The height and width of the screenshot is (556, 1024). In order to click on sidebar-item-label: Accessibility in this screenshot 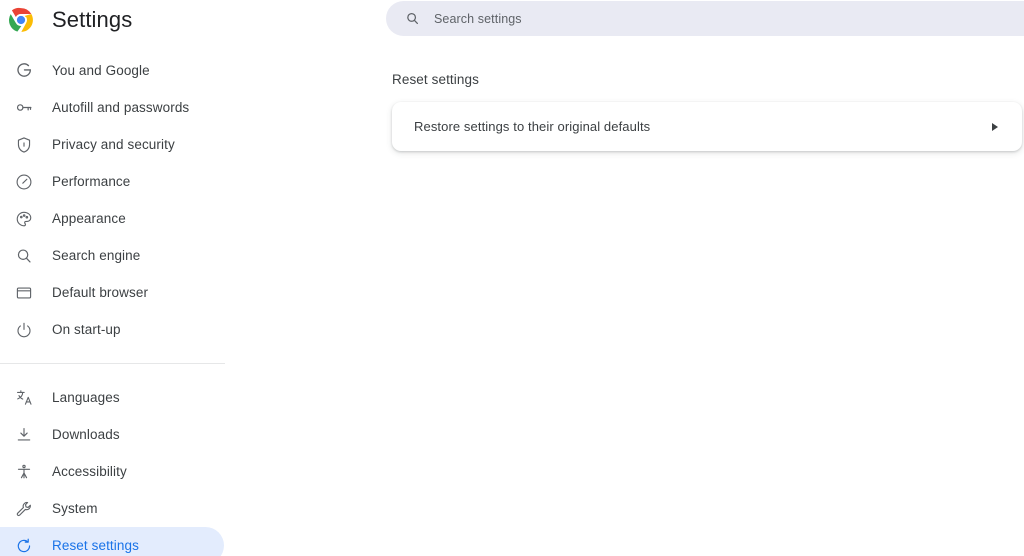, I will do `click(89, 471)`.